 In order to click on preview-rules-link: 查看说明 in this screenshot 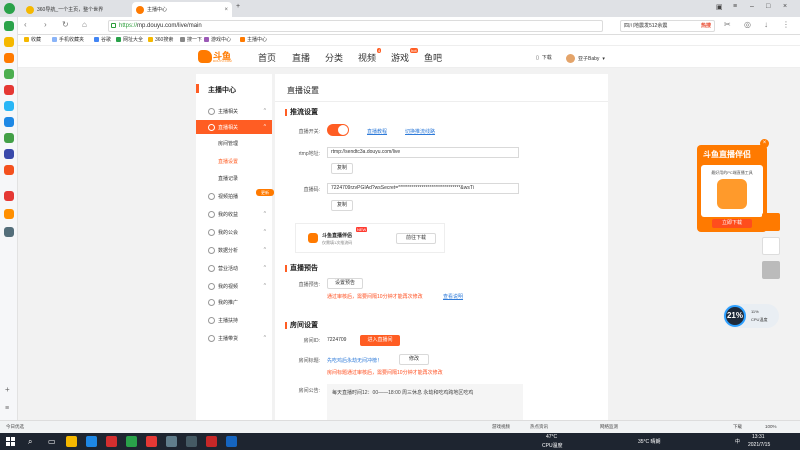, I will do `click(453, 296)`.